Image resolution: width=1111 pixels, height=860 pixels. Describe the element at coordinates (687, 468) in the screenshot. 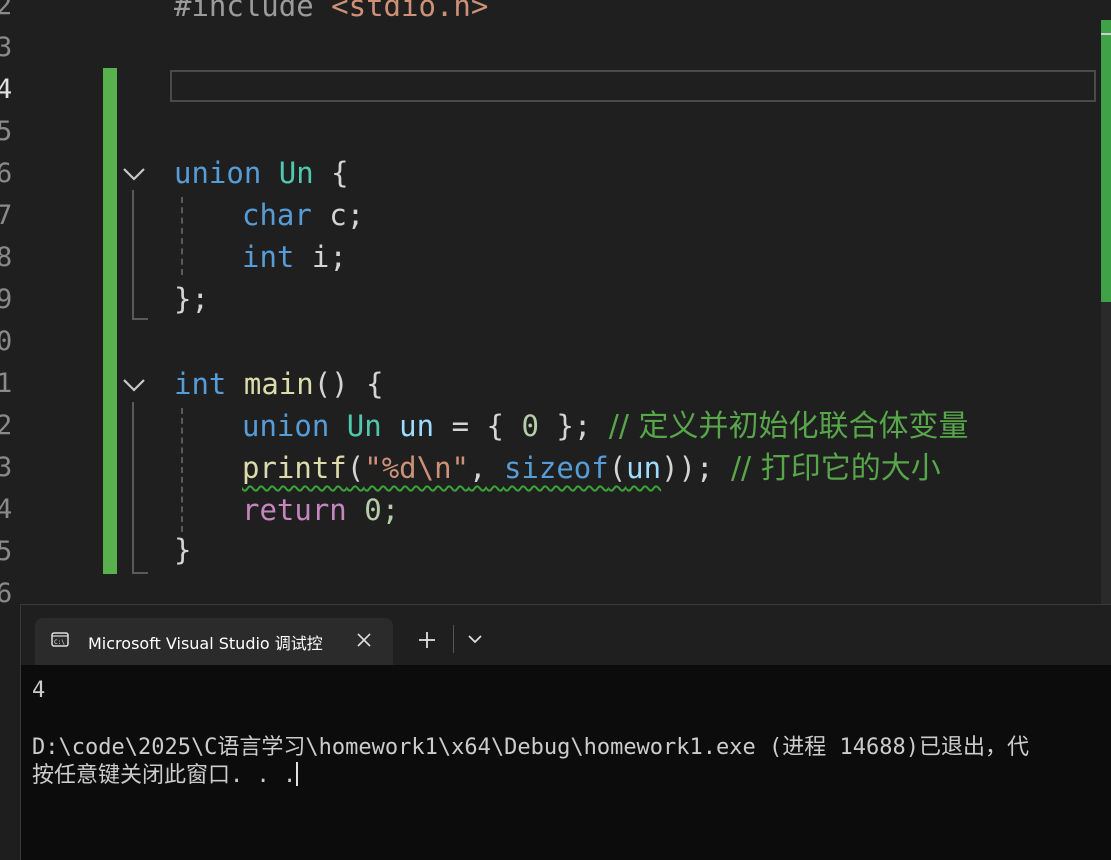

I see `paren: ));` at that location.